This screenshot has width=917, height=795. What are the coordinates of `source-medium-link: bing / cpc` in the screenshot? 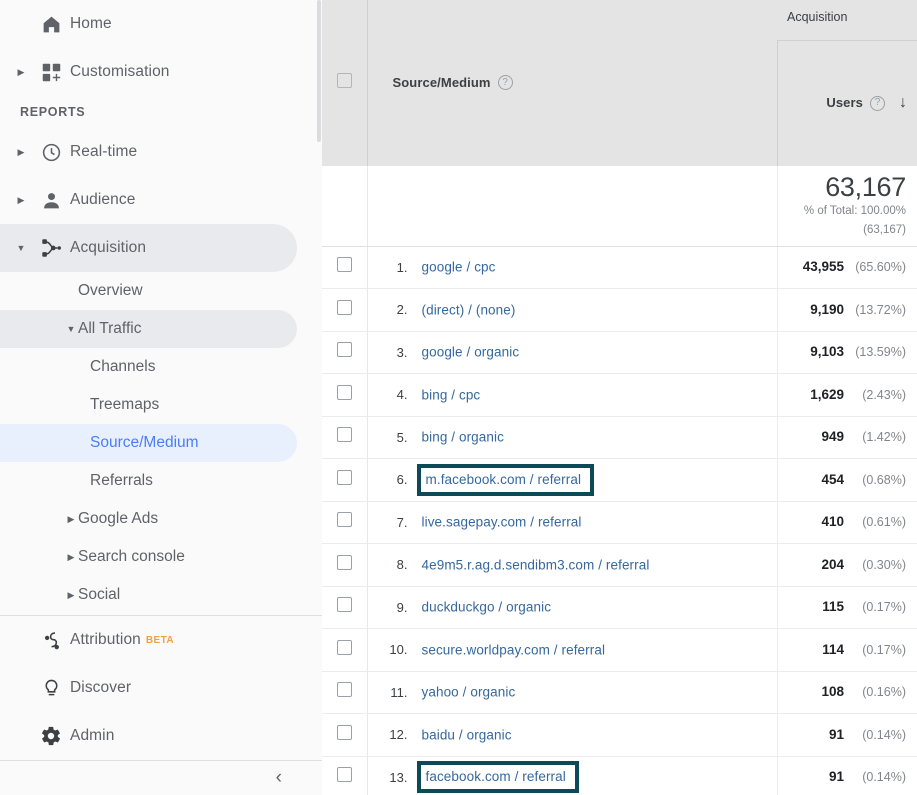 It's located at (451, 394).